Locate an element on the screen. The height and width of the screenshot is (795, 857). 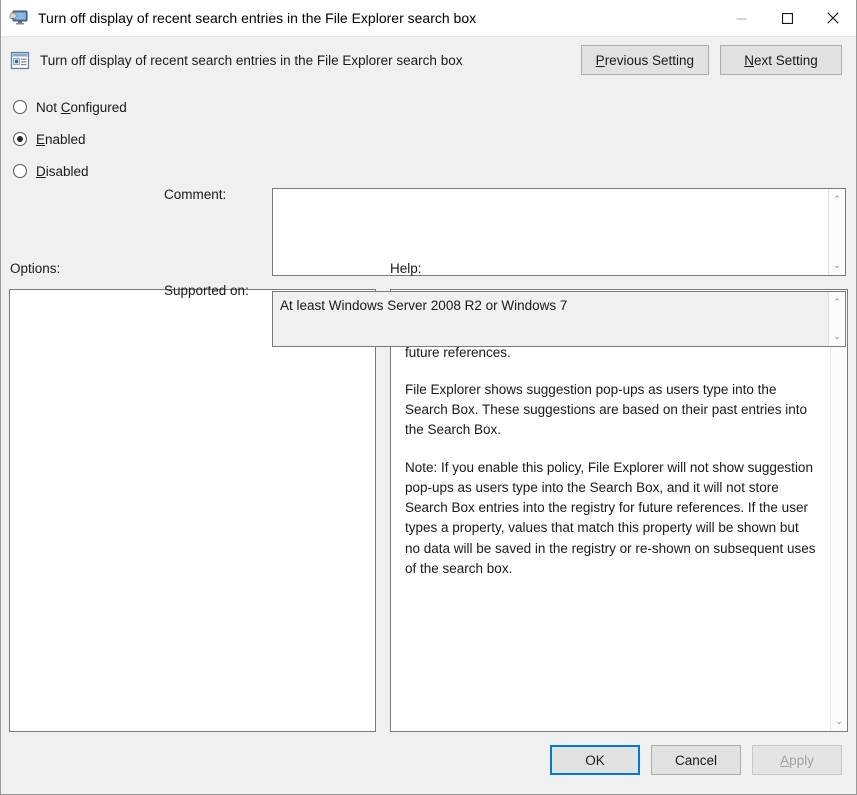
radio-enabled: Enabled is located at coordinates (88, 139).